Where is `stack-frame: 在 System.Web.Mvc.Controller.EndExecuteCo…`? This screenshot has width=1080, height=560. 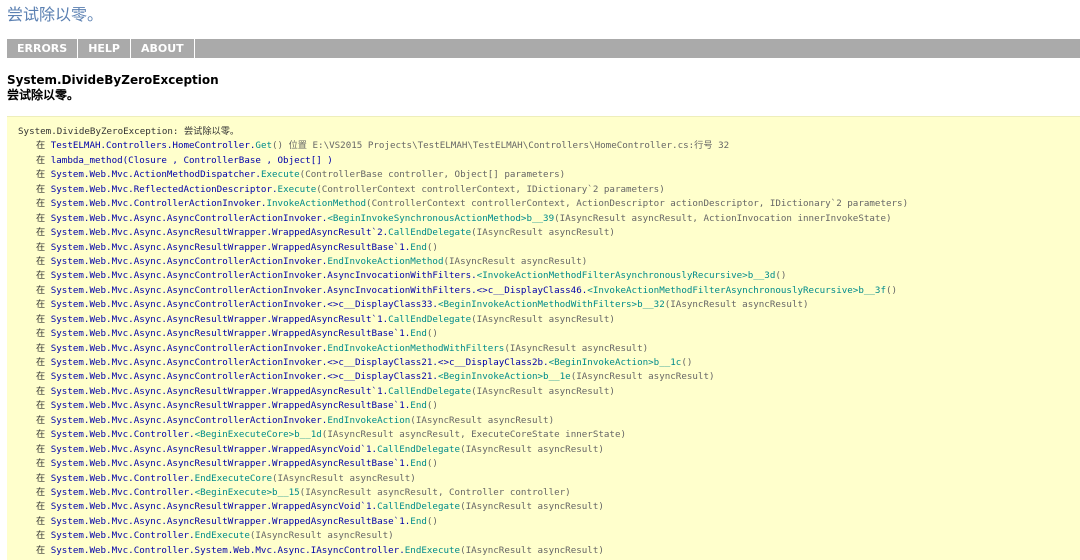 stack-frame: 在 System.Web.Mvc.Controller.EndExecuteCo… is located at coordinates (549, 479).